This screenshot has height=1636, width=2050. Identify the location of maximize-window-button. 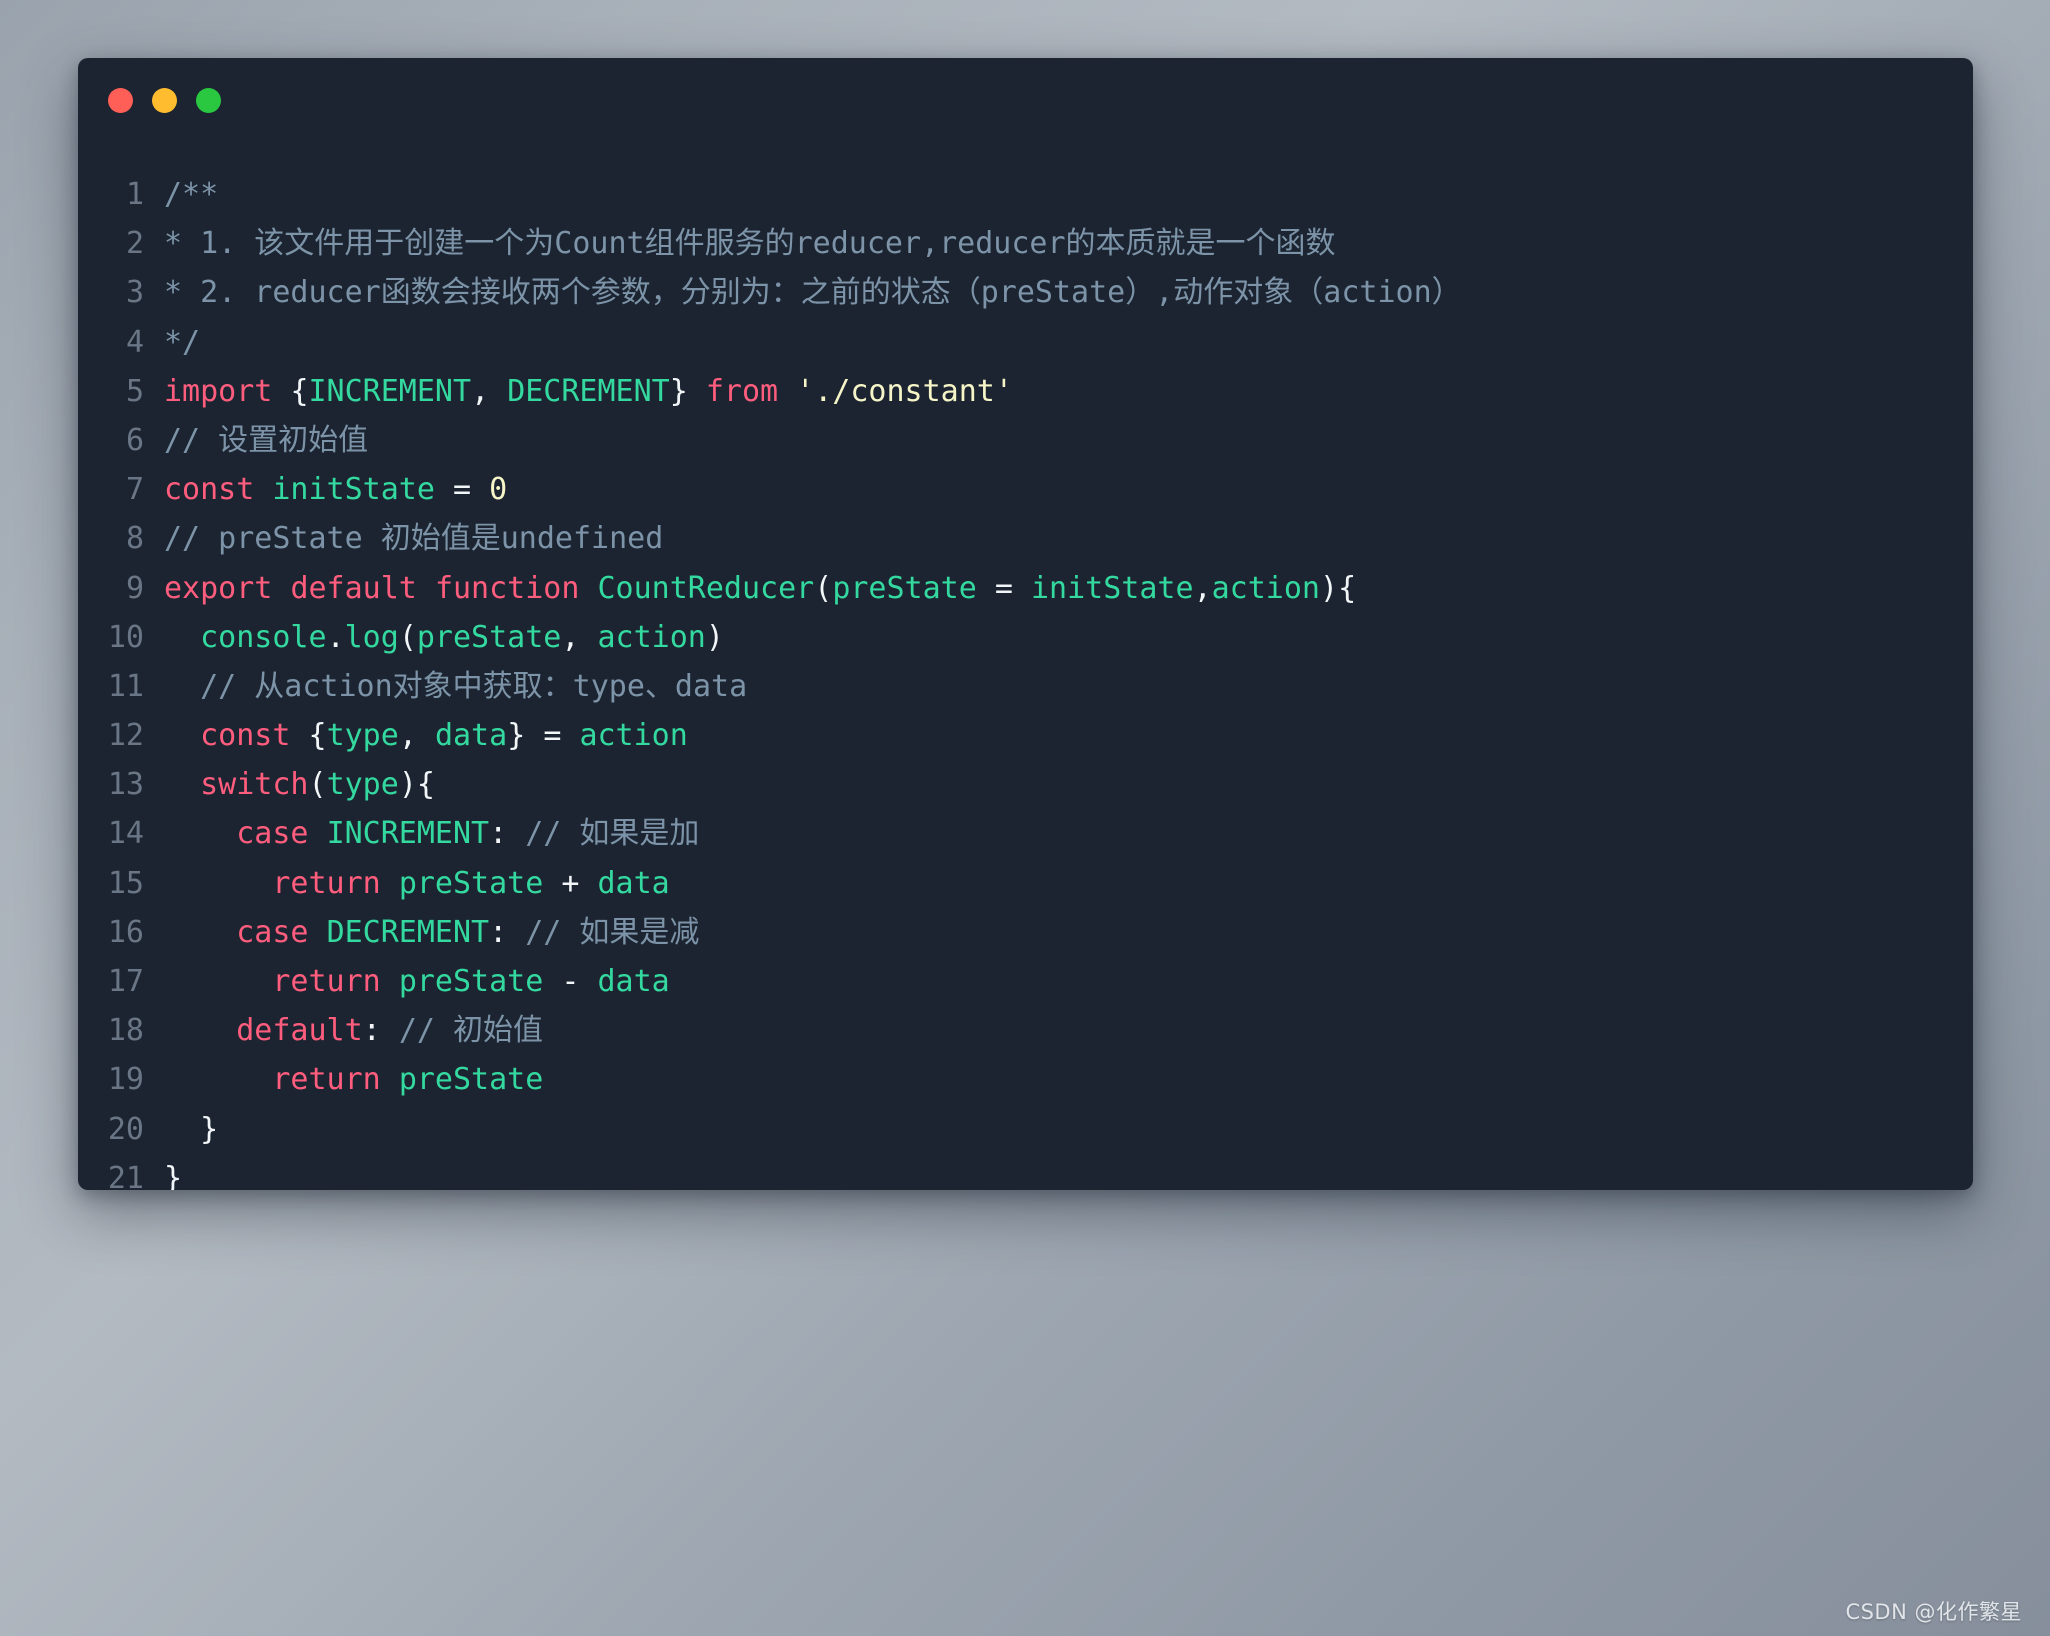
(208, 100).